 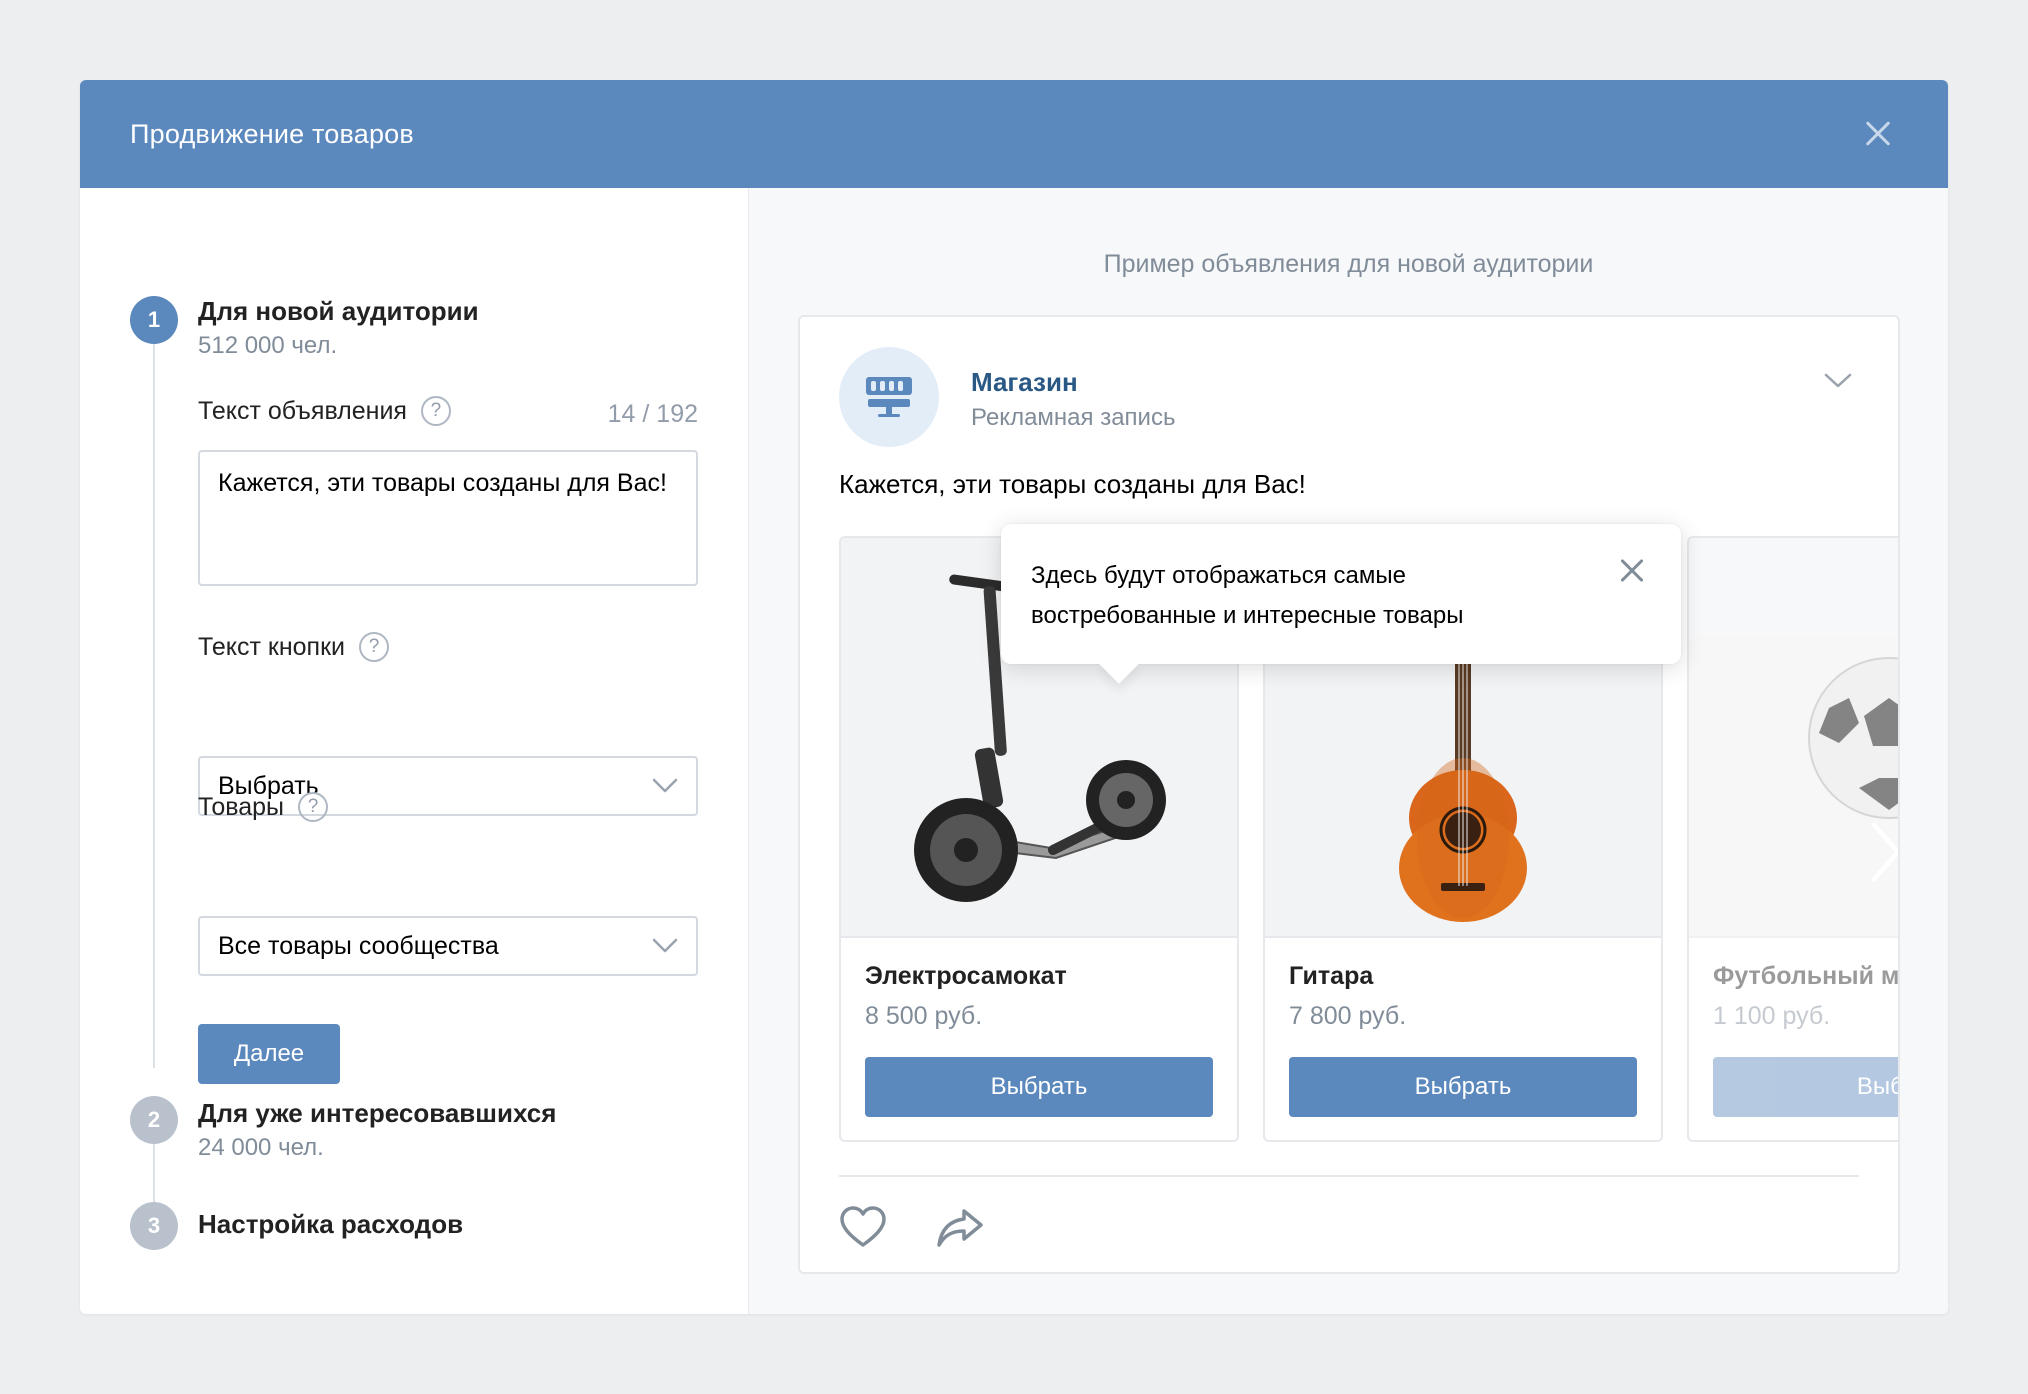 I want to click on step-2-title: Для уже интересовавшихся, so click(x=377, y=1113).